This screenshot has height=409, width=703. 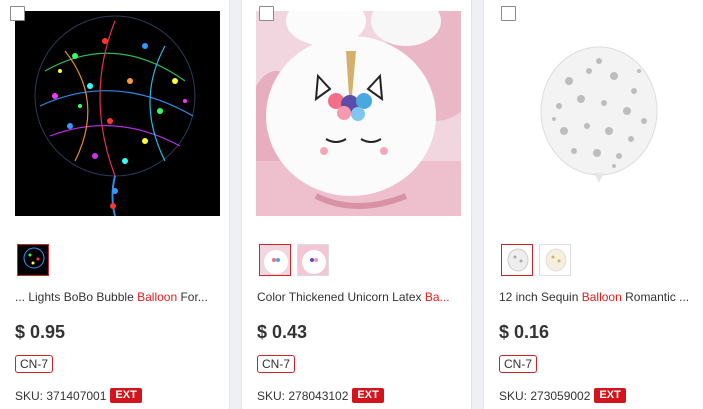 What do you see at coordinates (61, 395) in the screenshot?
I see `sku-text: SKU: 371407001` at bounding box center [61, 395].